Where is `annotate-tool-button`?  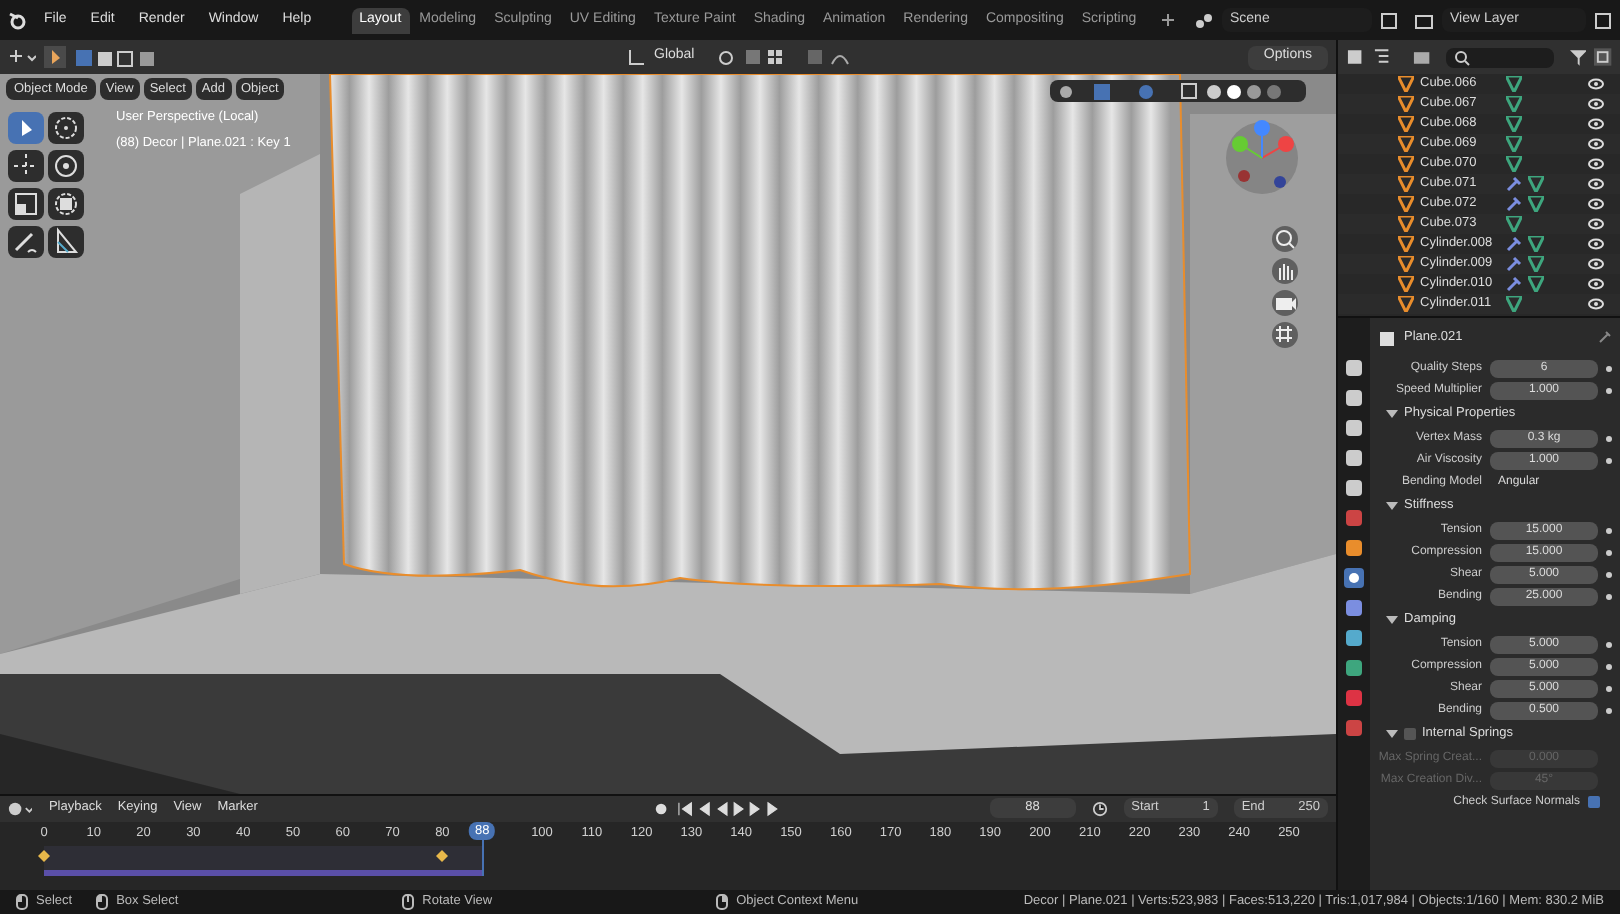 annotate-tool-button is located at coordinates (26, 242).